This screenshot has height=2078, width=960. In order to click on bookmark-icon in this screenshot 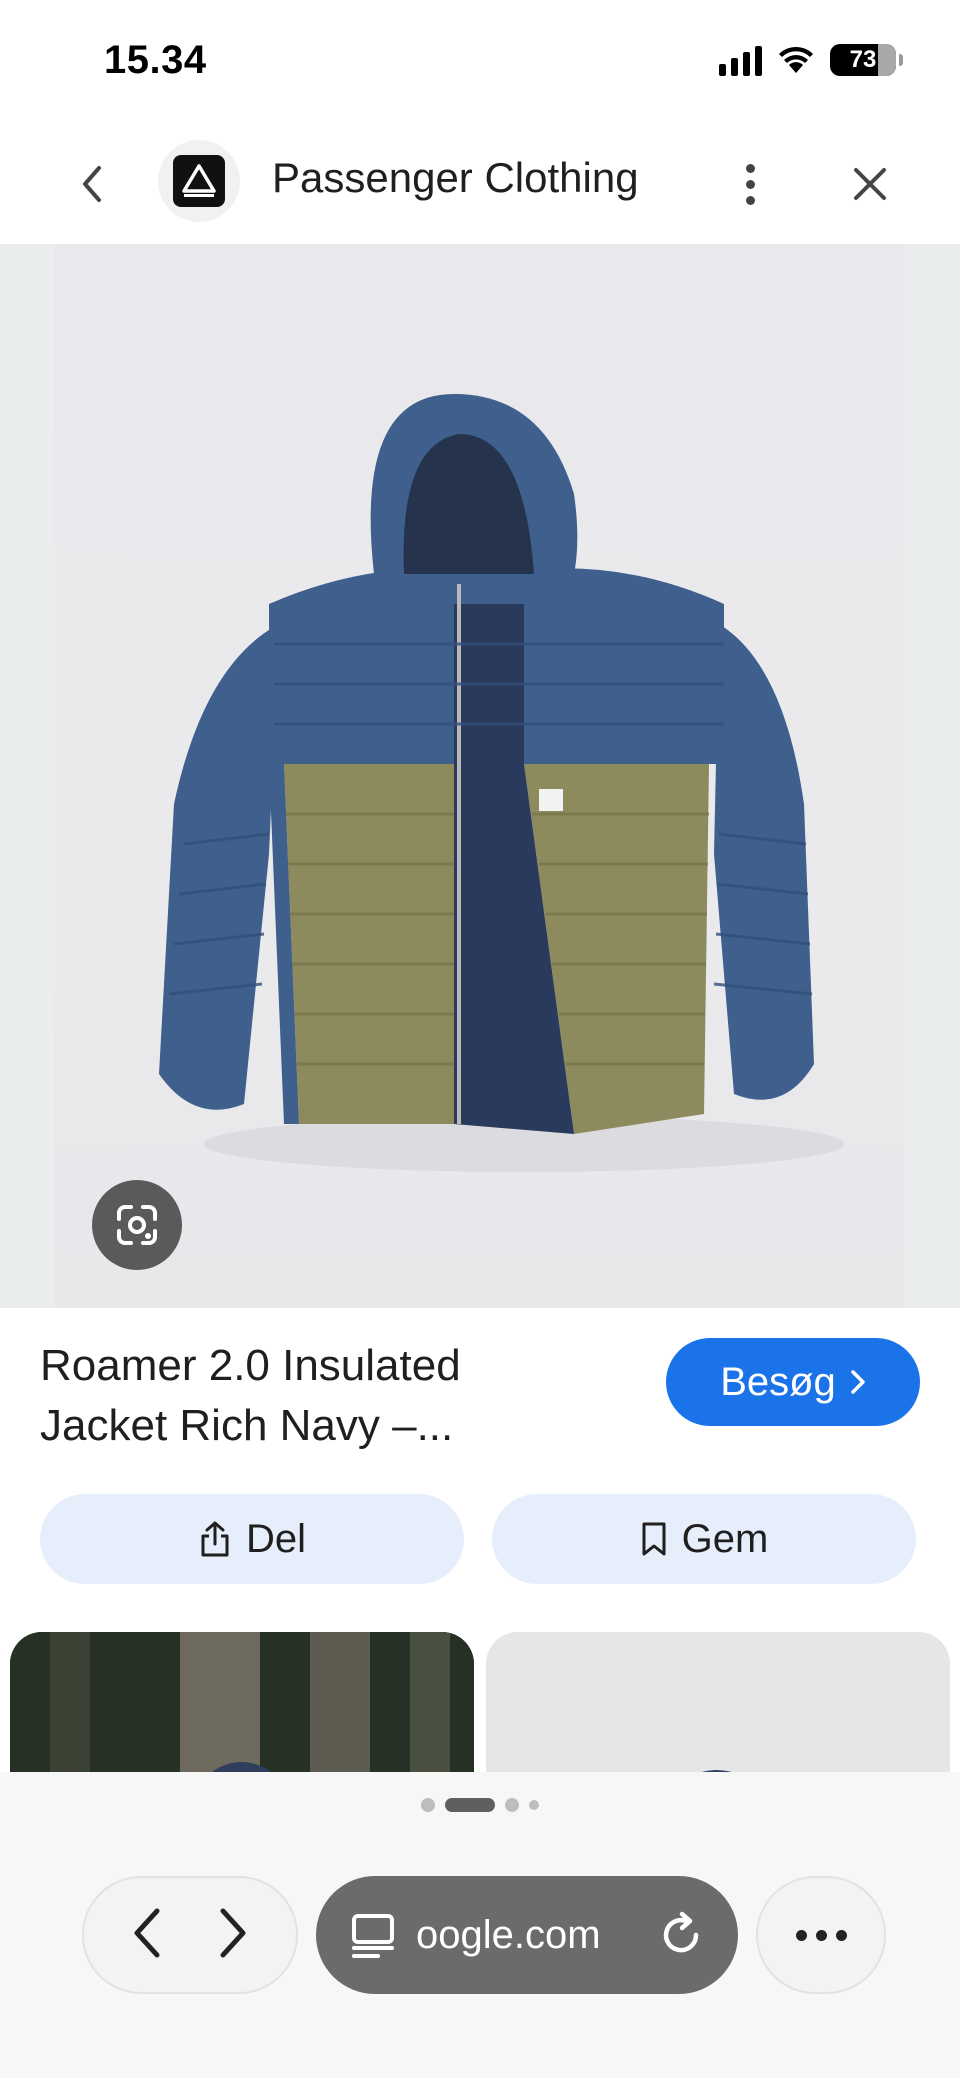, I will do `click(654, 1539)`.